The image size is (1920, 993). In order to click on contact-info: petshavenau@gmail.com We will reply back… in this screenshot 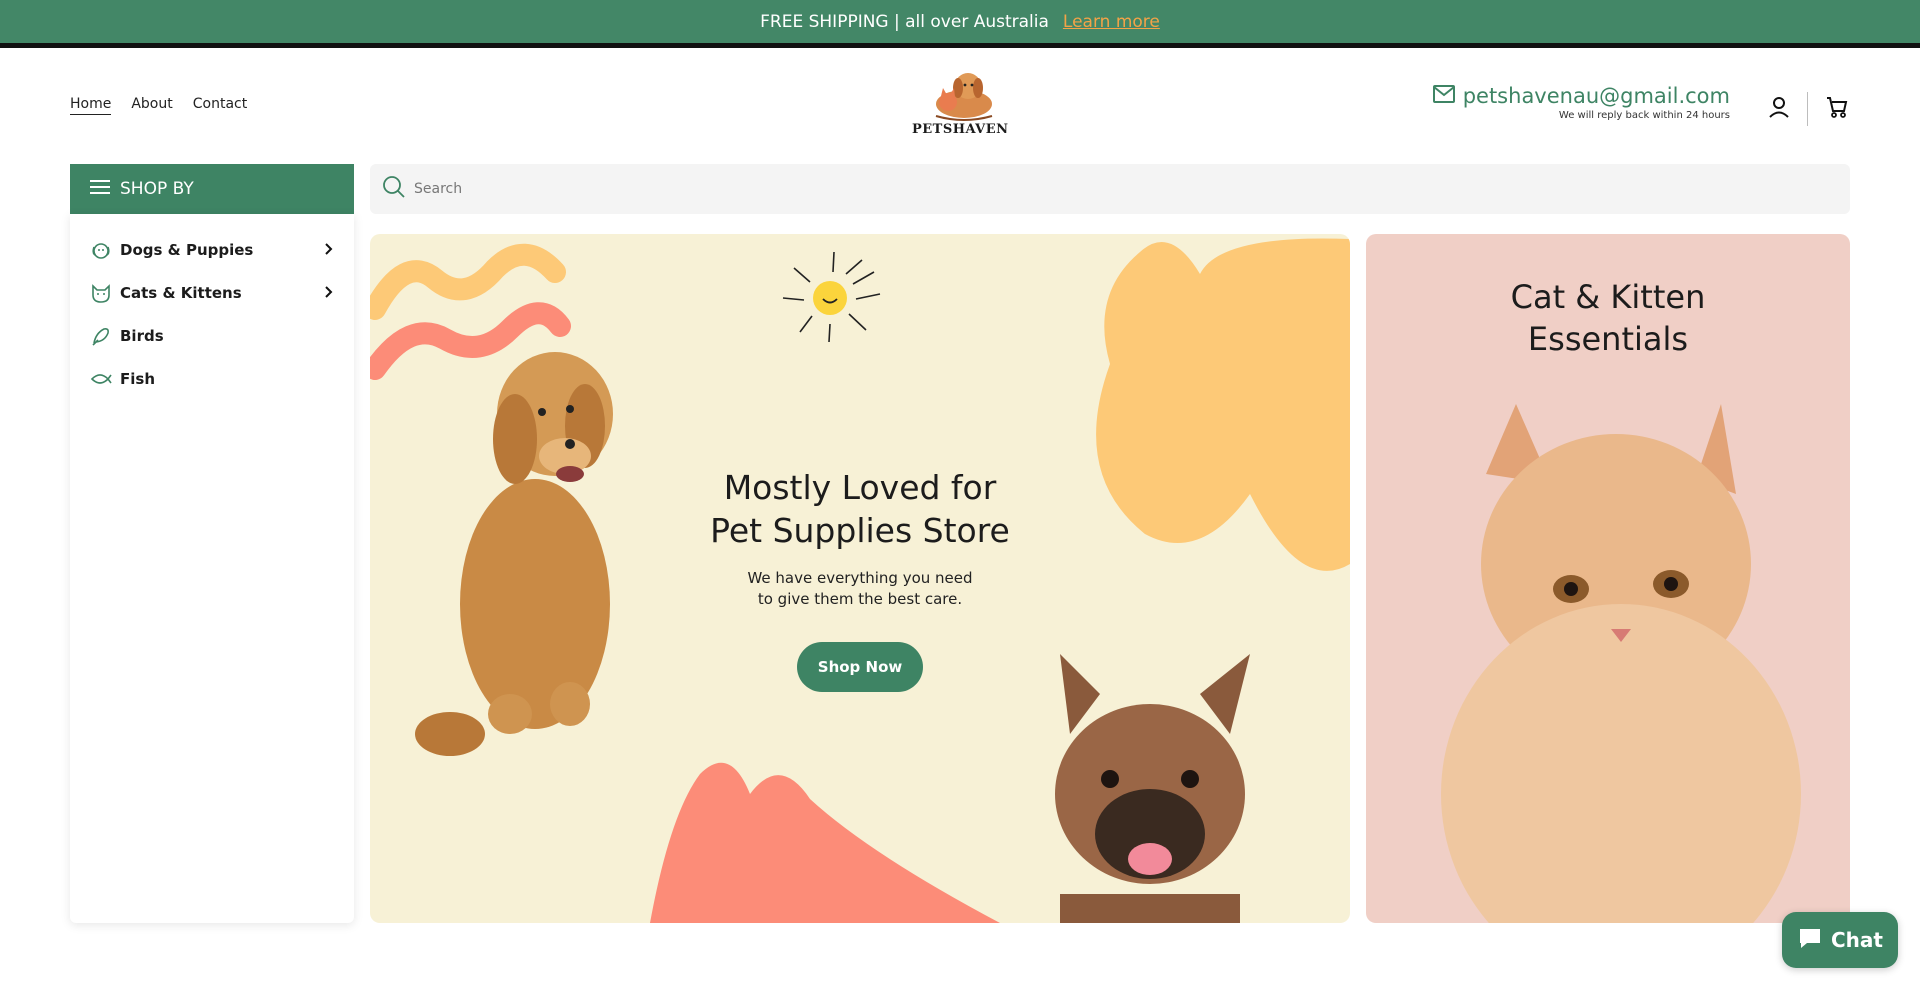, I will do `click(1581, 102)`.